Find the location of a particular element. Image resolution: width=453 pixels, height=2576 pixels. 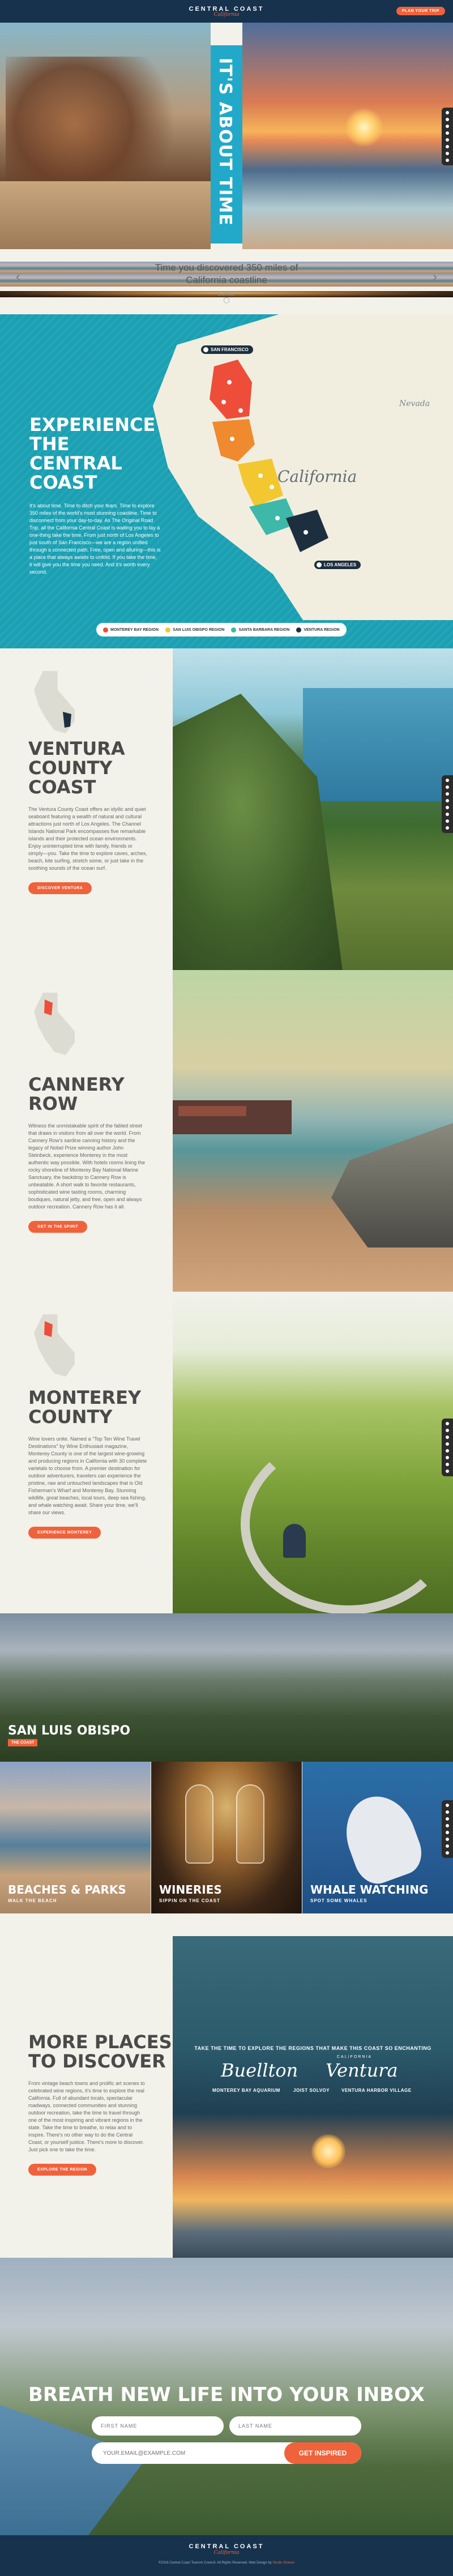

whale is located at coordinates (382, 1838).